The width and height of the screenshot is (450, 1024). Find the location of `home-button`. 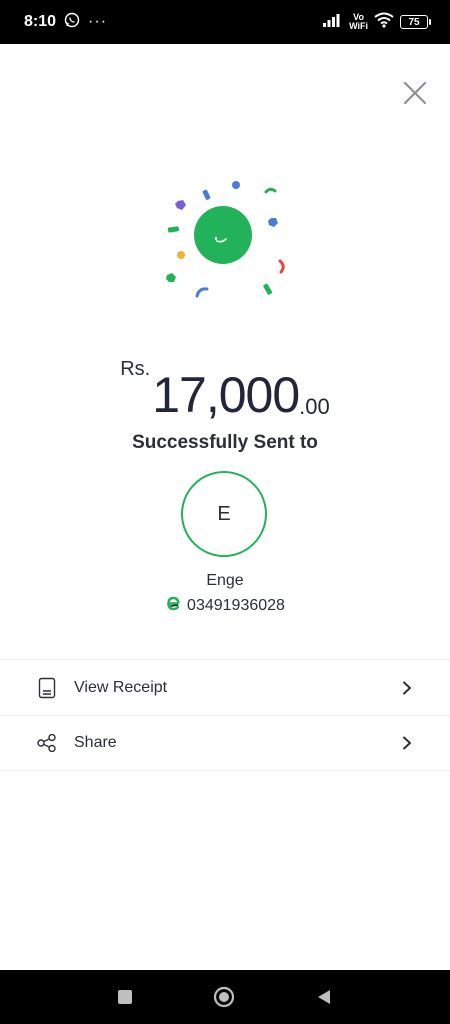

home-button is located at coordinates (224, 997).